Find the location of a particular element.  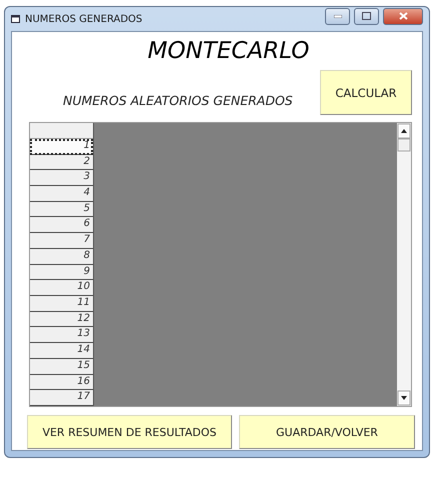

close-button is located at coordinates (403, 16).